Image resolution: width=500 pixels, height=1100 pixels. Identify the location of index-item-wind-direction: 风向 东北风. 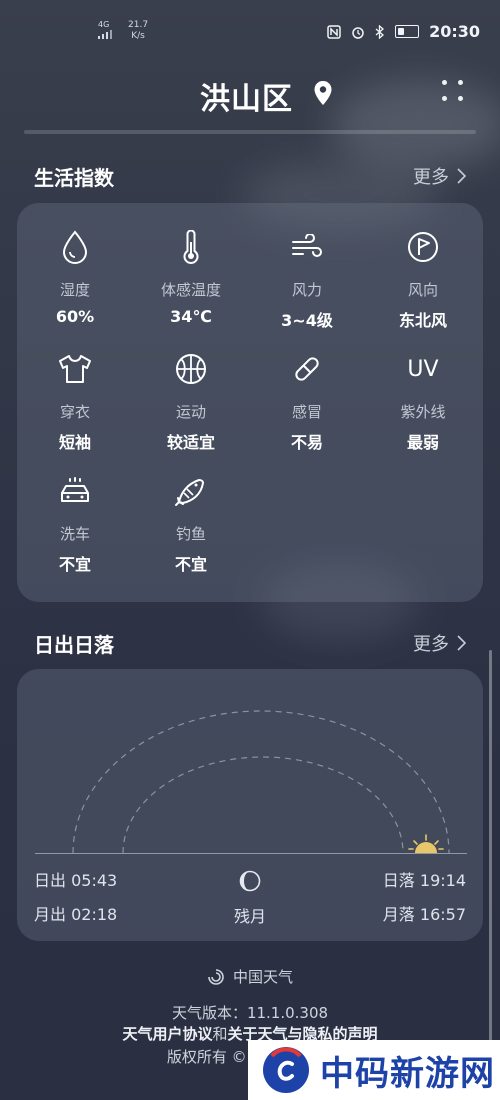
(423, 280).